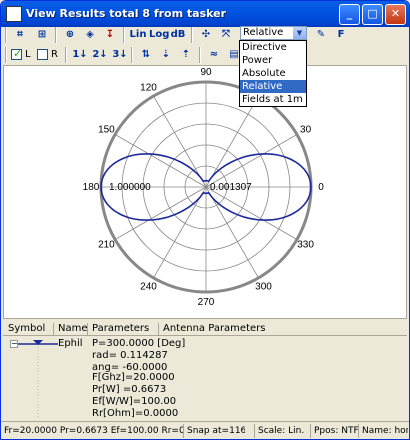 This screenshot has height=440, width=410. What do you see at coordinates (93, 431) in the screenshot?
I see `status-summary: Fr=20.0000 Pr=0.6673 Ef=100.00 Rr=0.0000` at bounding box center [93, 431].